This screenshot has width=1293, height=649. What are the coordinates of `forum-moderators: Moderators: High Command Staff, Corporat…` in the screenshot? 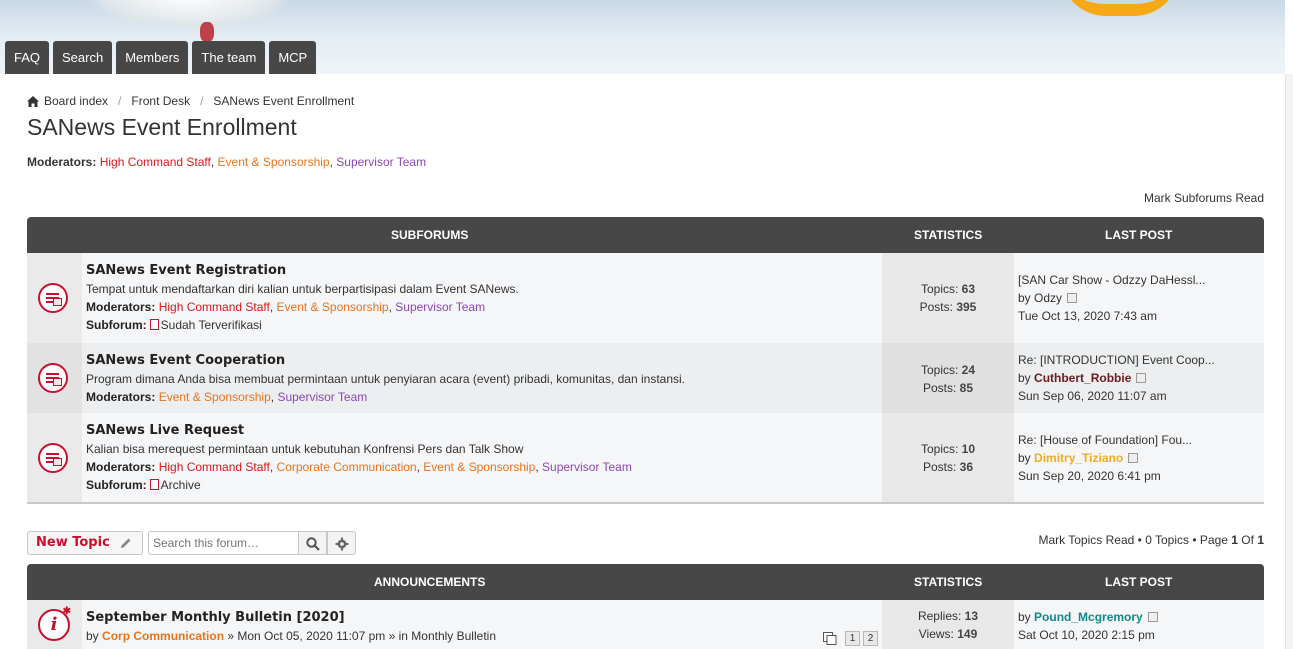 It's located at (359, 467).